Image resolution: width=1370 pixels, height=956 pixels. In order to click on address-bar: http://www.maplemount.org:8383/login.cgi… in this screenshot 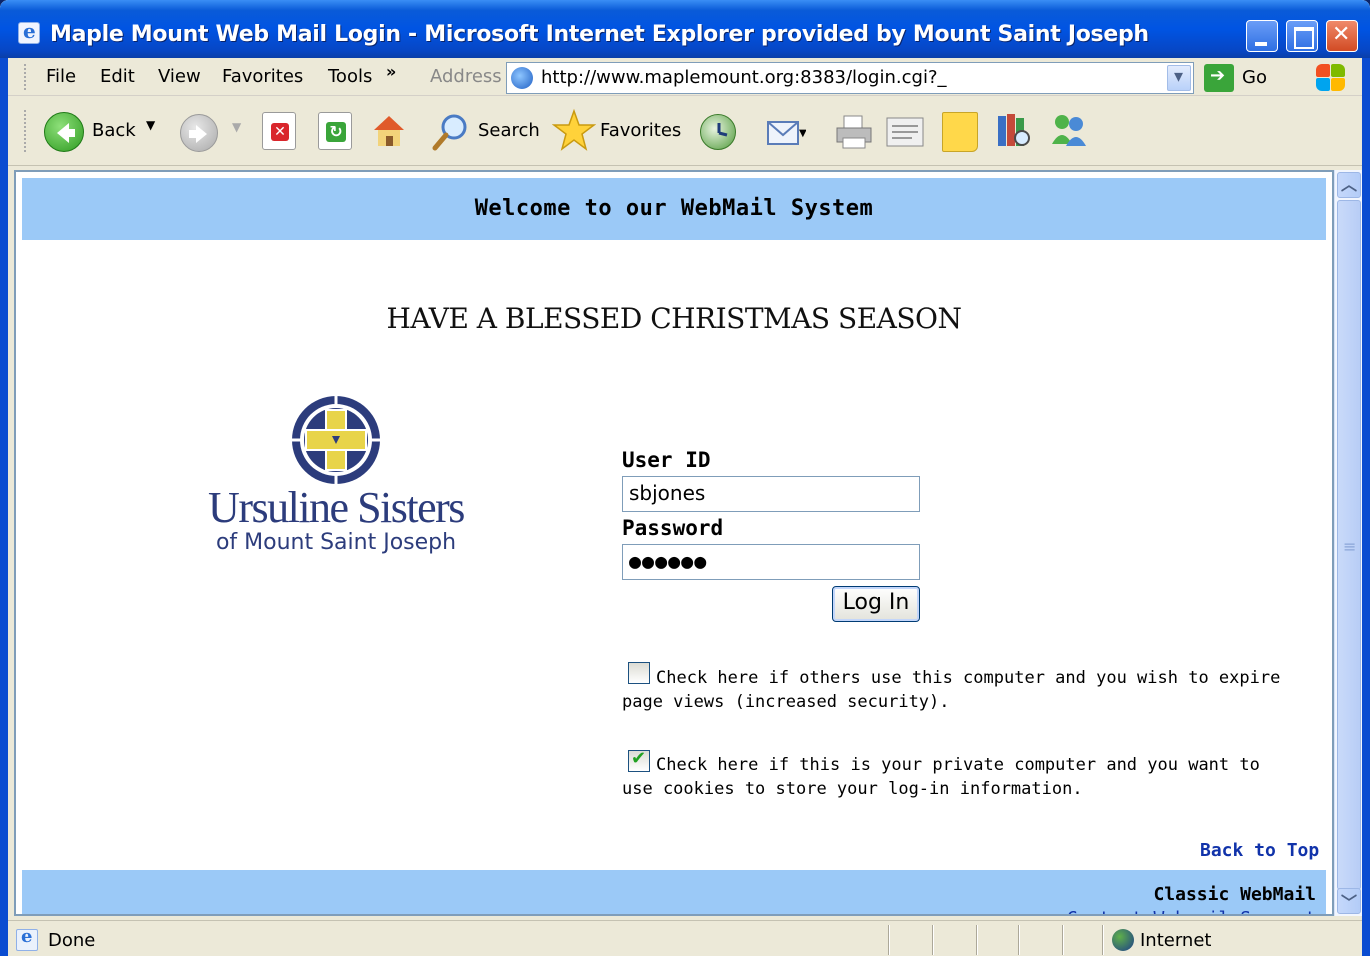, I will do `click(850, 78)`.